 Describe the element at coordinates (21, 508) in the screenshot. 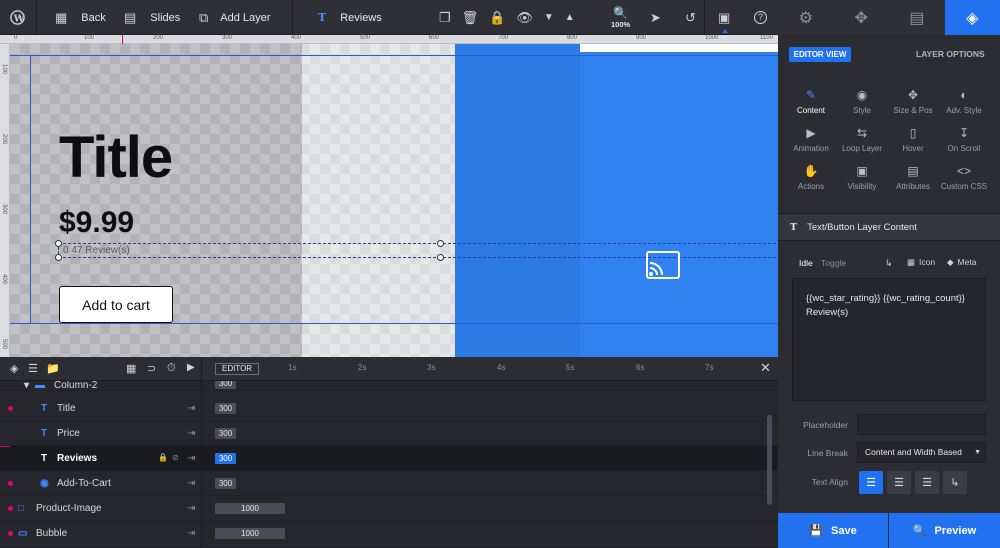

I see `image-icon: □` at that location.